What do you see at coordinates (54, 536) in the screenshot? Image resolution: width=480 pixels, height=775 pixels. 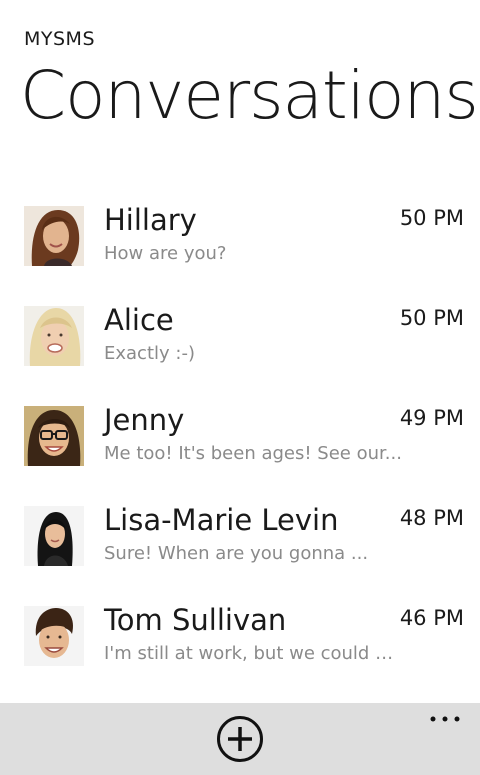 I see `avatar-lisa-marie-levin` at bounding box center [54, 536].